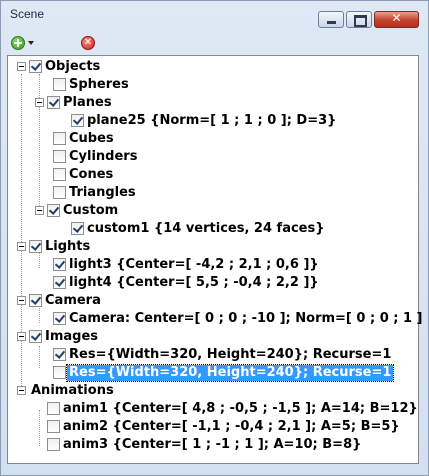 The width and height of the screenshot is (429, 476). Describe the element at coordinates (53, 426) in the screenshot. I see `checkbox-anim2` at that location.